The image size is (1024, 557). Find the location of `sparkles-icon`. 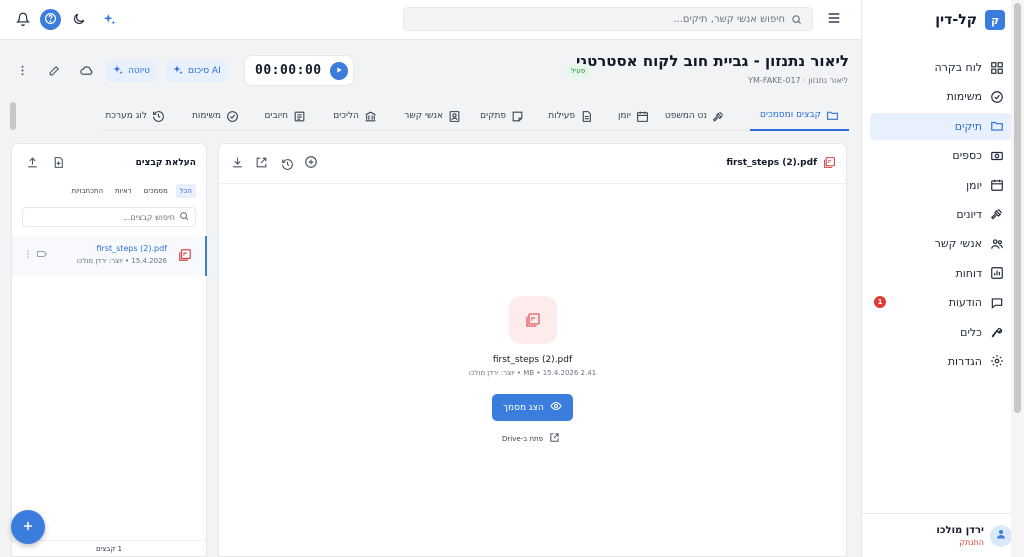

sparkles-icon is located at coordinates (109, 19).